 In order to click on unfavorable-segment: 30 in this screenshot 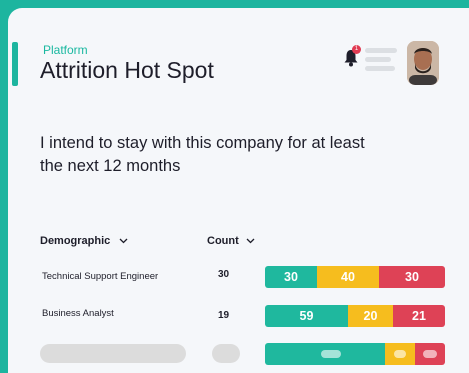, I will do `click(412, 277)`.